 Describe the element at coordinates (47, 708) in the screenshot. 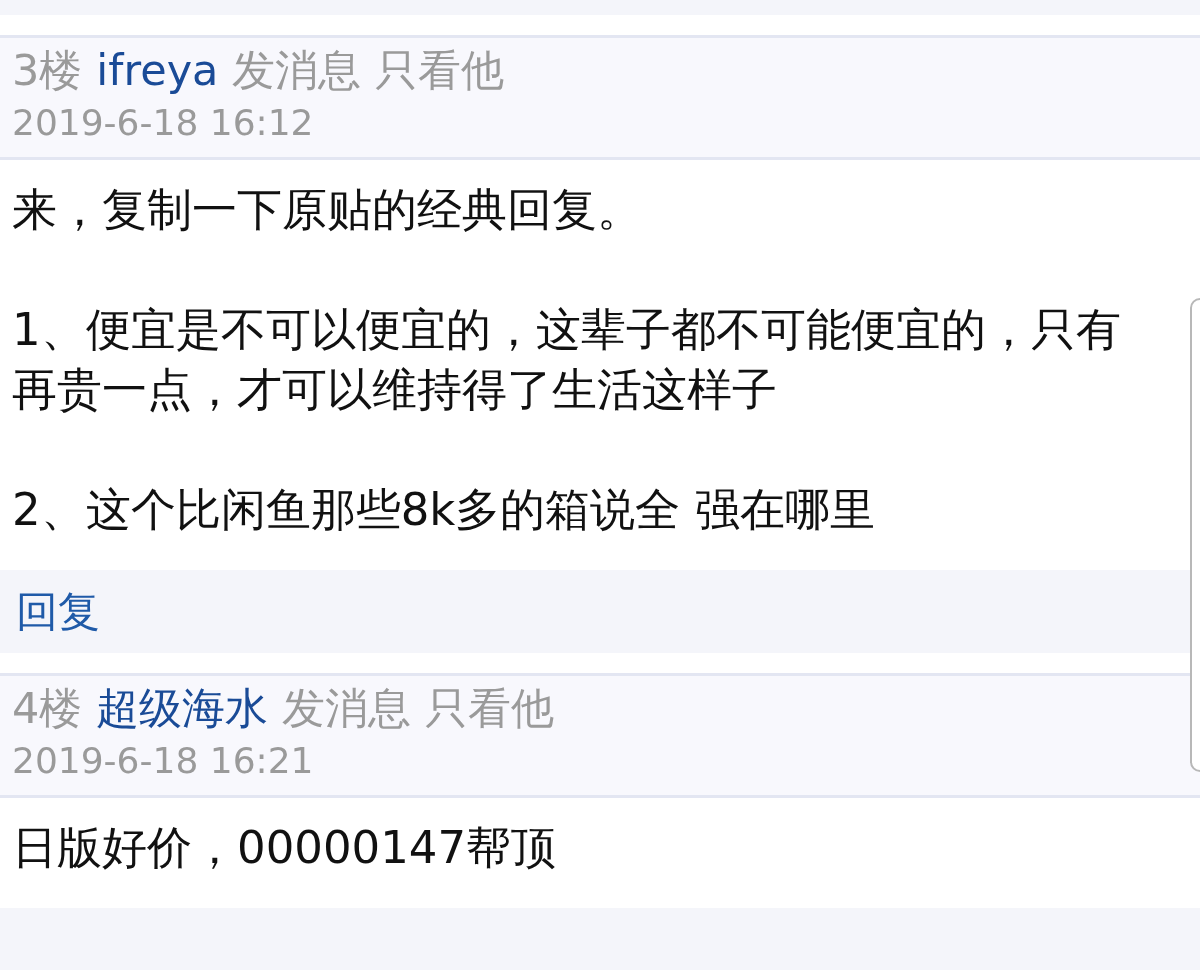

I see `floor-number: 4楼` at that location.